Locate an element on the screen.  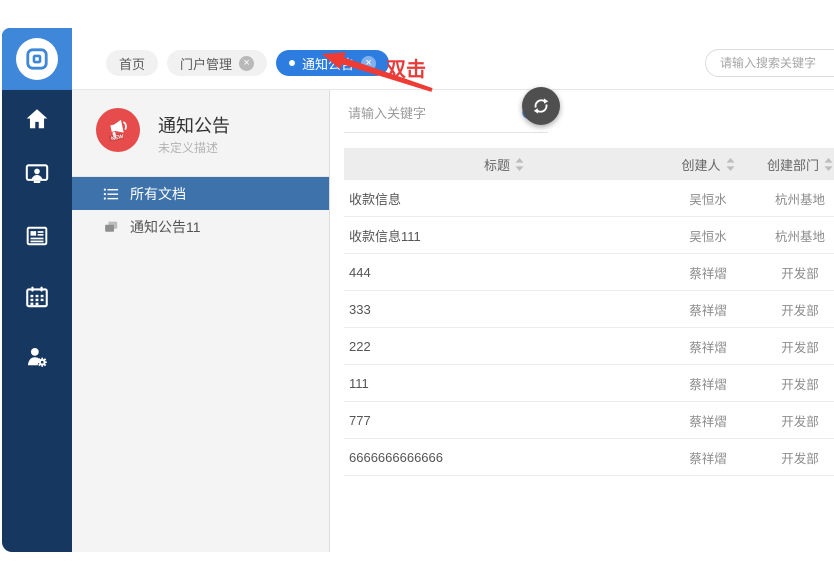
sidebar-item-user-settings is located at coordinates (37, 357).